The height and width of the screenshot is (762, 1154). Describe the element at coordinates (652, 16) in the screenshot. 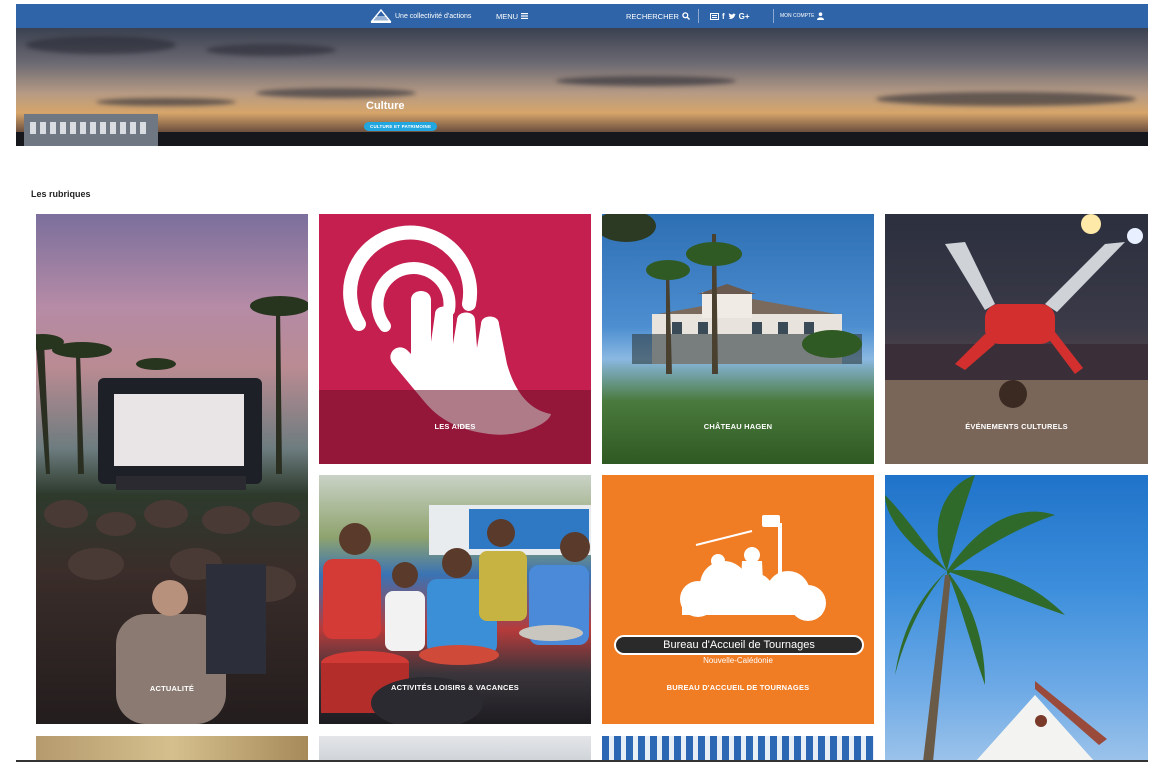

I see `search-label: RECHERCHER` at that location.